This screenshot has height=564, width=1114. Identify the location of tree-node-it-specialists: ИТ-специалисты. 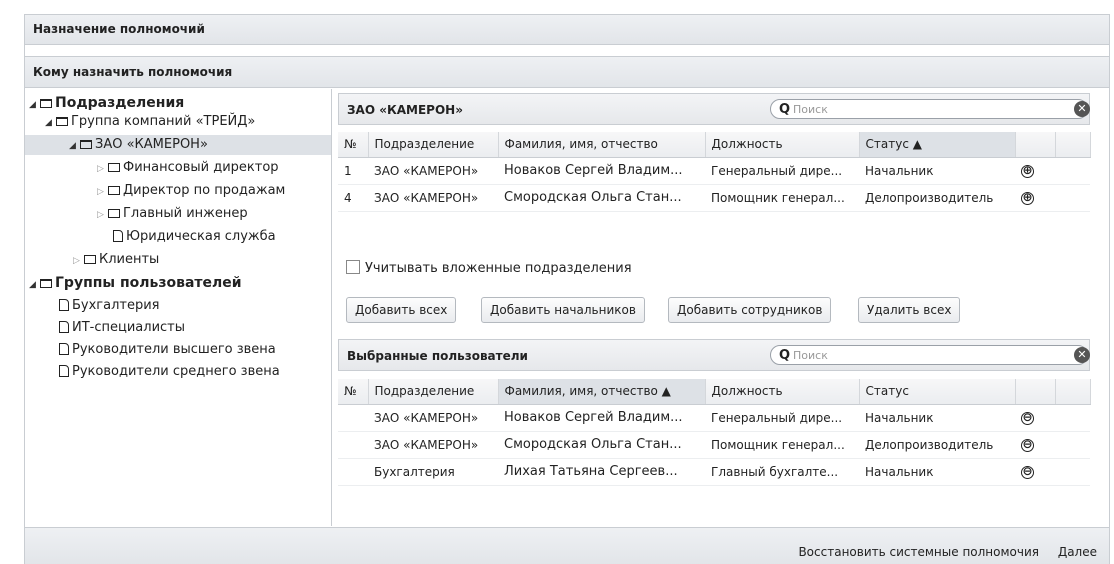
(122, 328).